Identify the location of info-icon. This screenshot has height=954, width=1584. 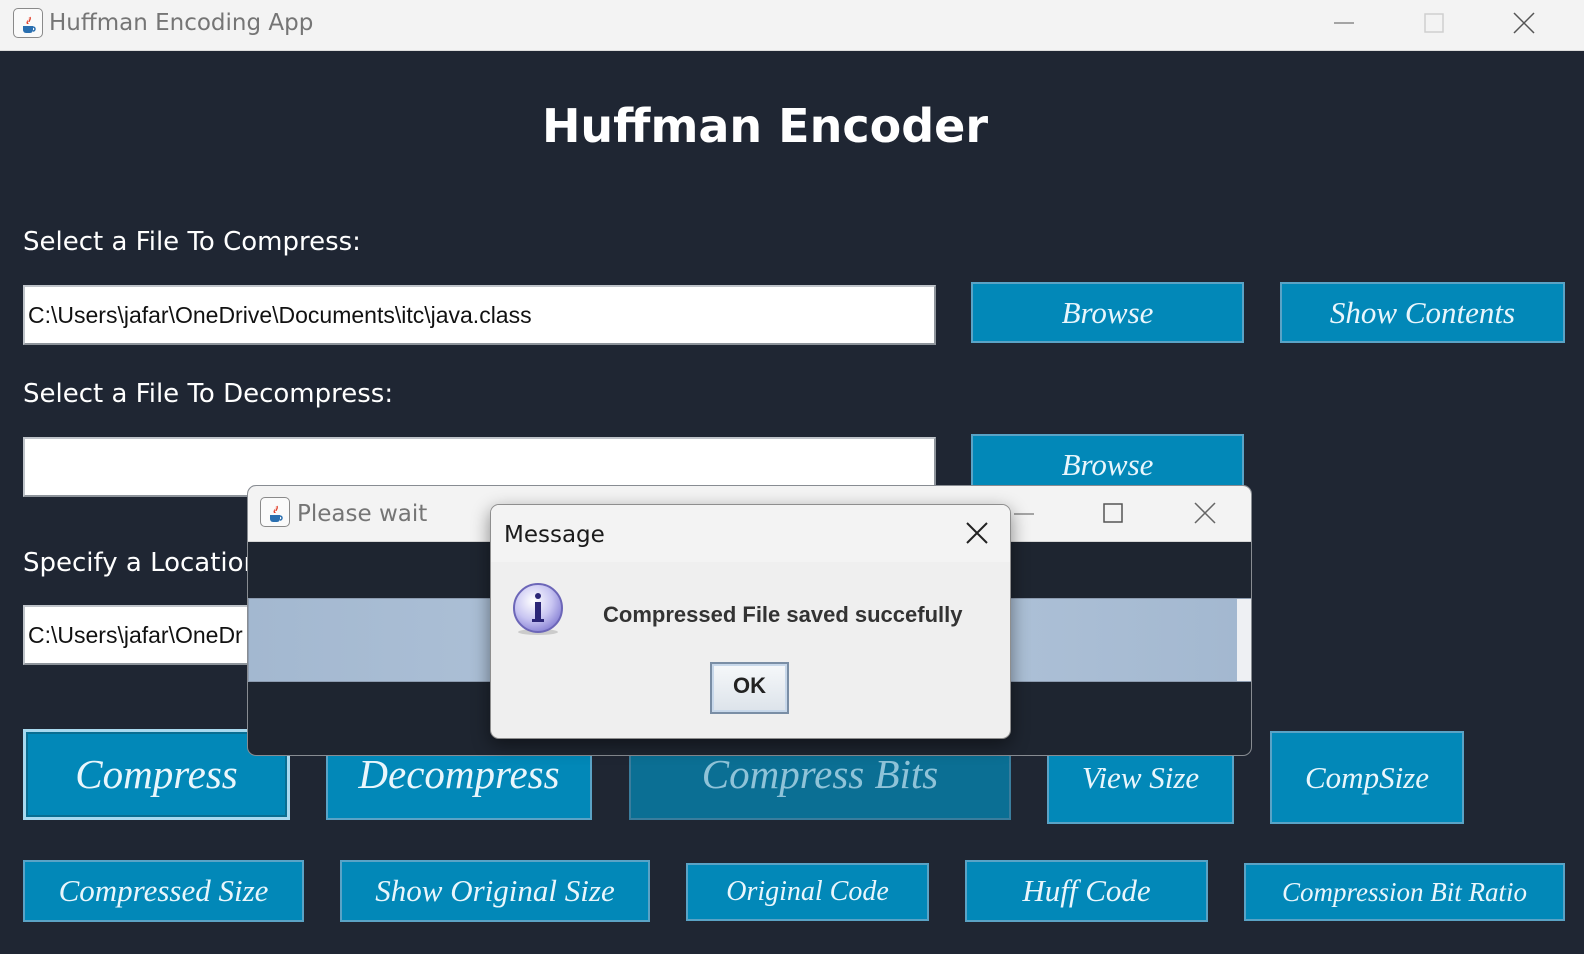
(538, 609).